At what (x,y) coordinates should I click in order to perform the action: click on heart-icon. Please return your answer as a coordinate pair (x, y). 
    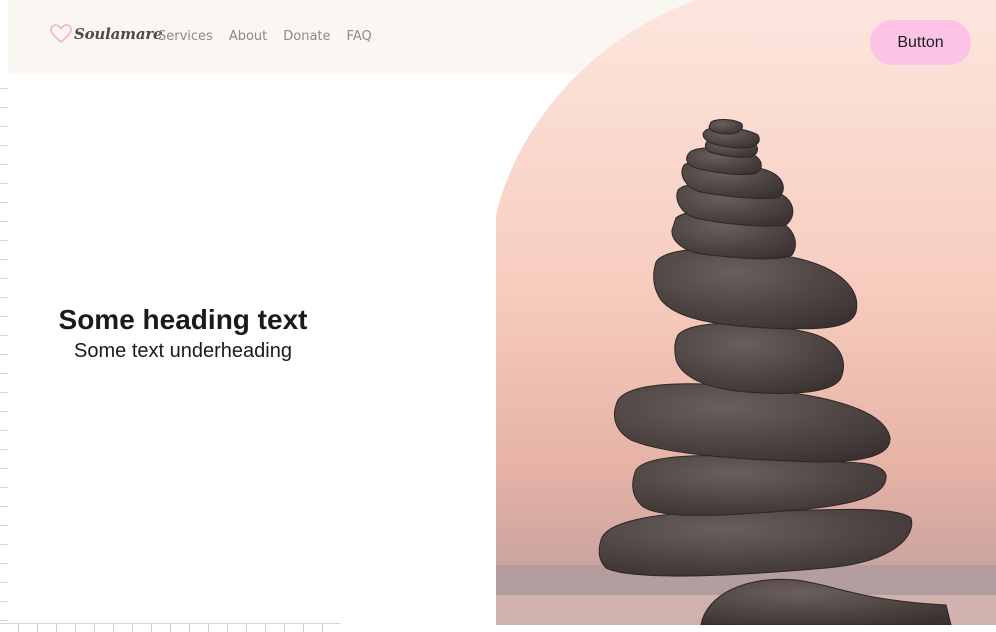
    Looking at the image, I should click on (61, 34).